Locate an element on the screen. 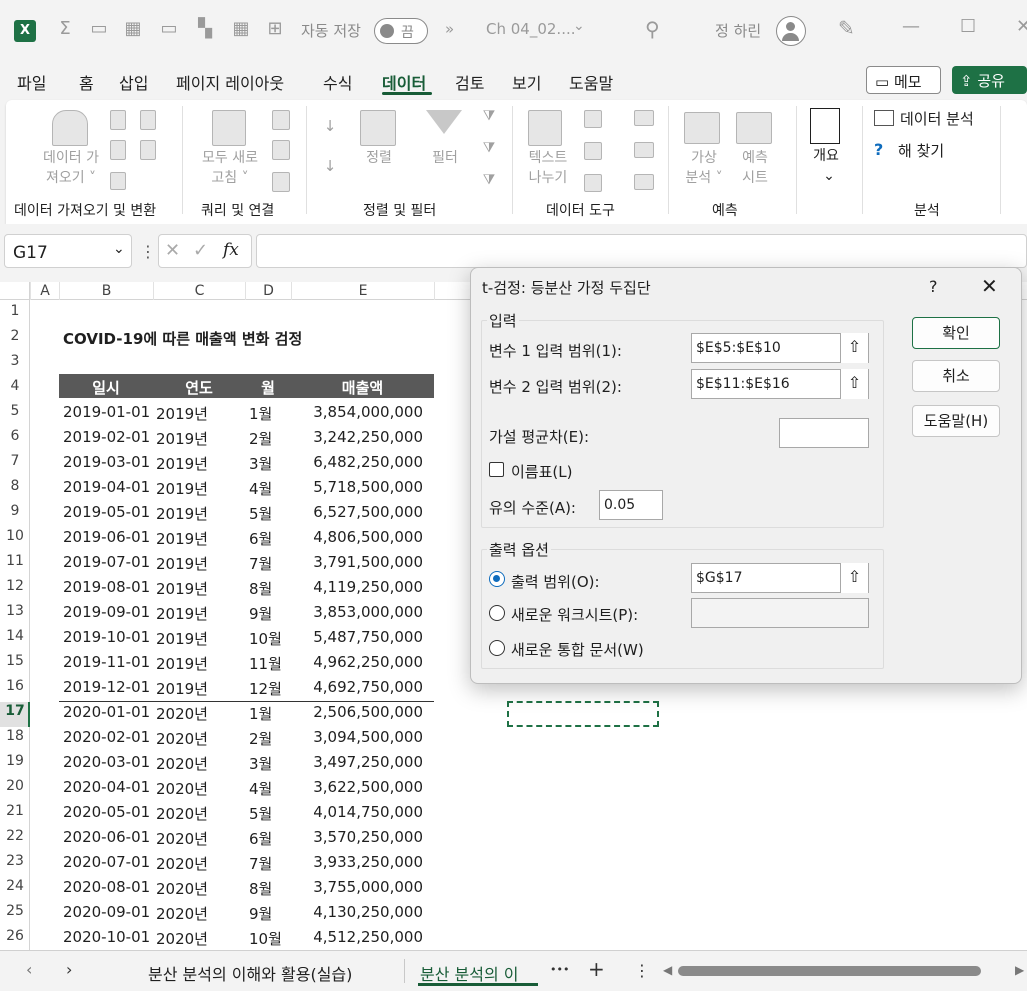 This screenshot has height=991, width=1027. cell-month: 2월 is located at coordinates (269, 738).